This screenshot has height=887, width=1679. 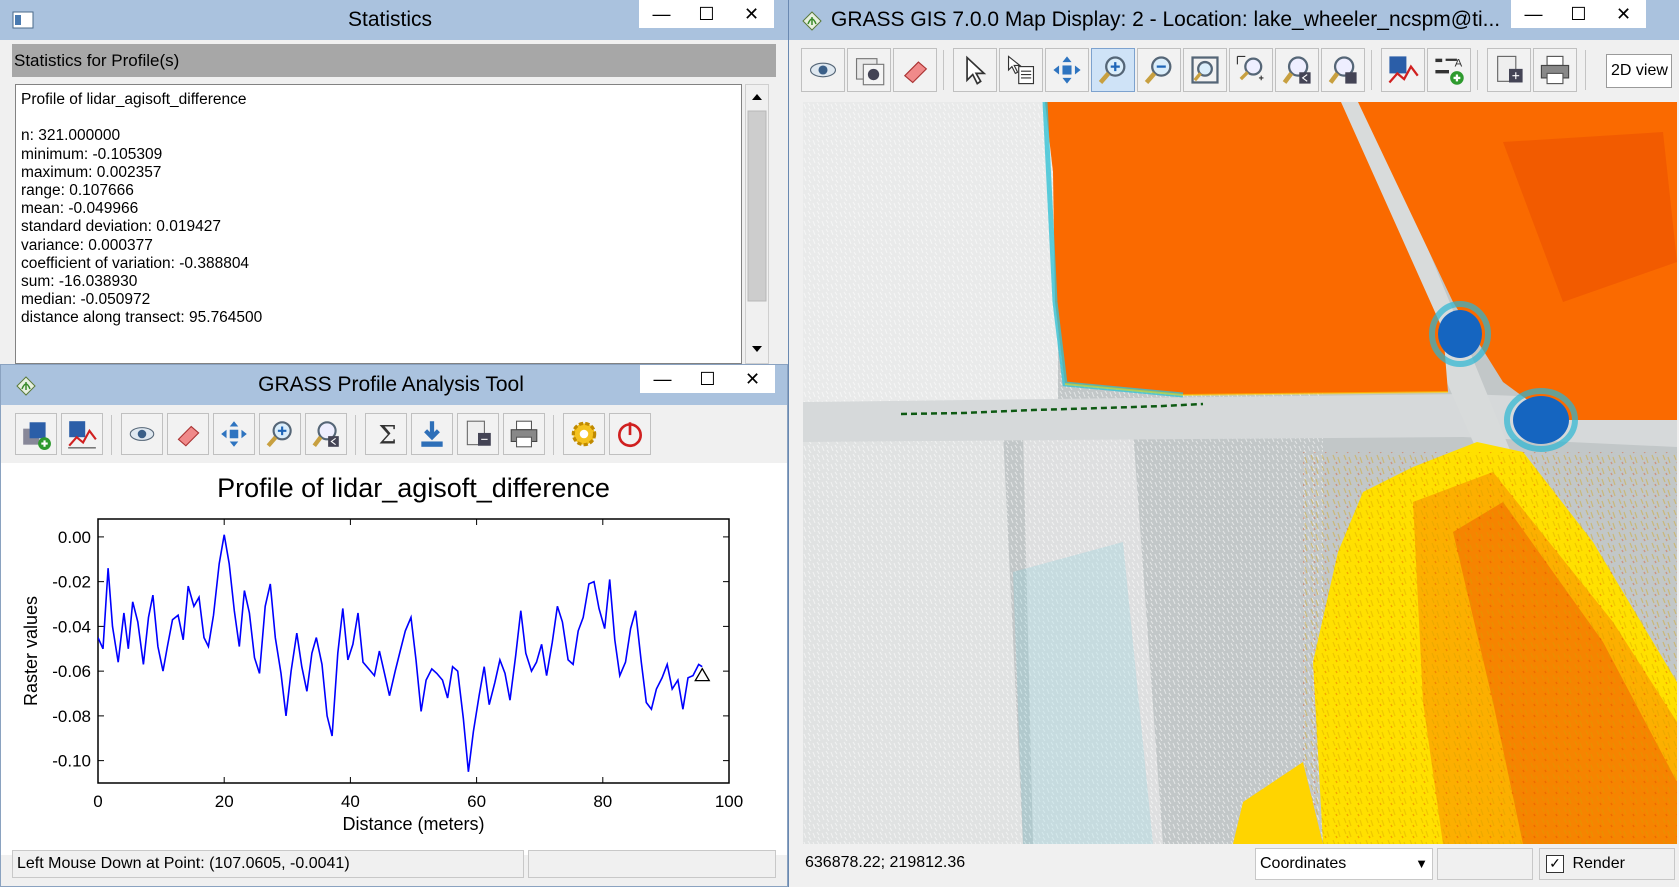 What do you see at coordinates (97, 801) in the screenshot?
I see `x-tick-label: 0` at bounding box center [97, 801].